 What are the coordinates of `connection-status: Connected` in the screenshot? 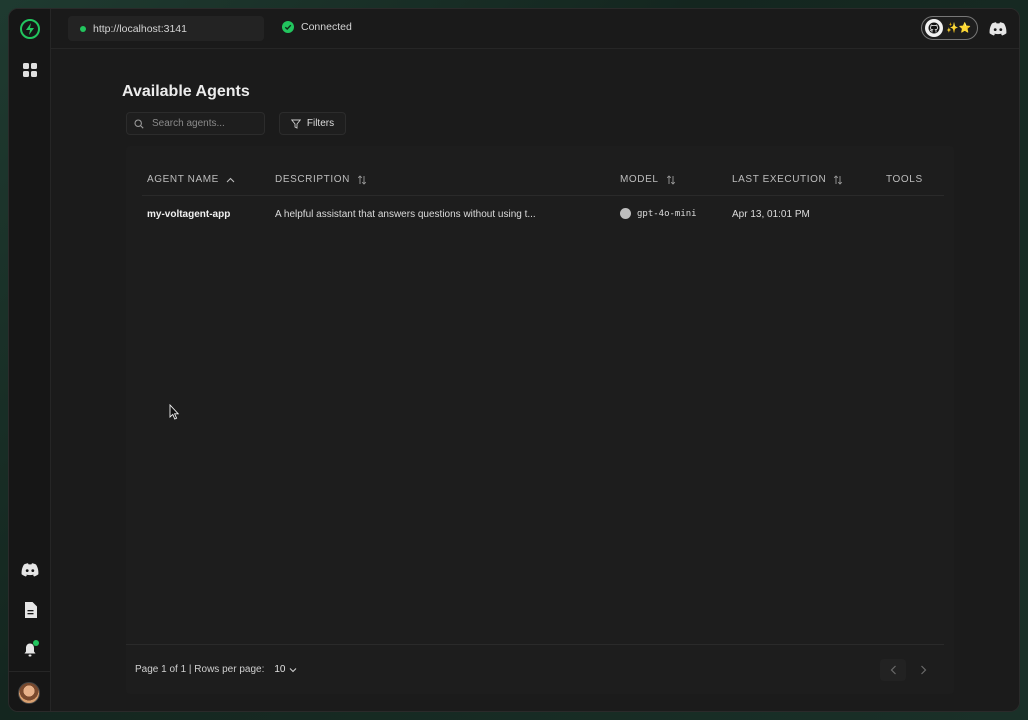 It's located at (317, 27).